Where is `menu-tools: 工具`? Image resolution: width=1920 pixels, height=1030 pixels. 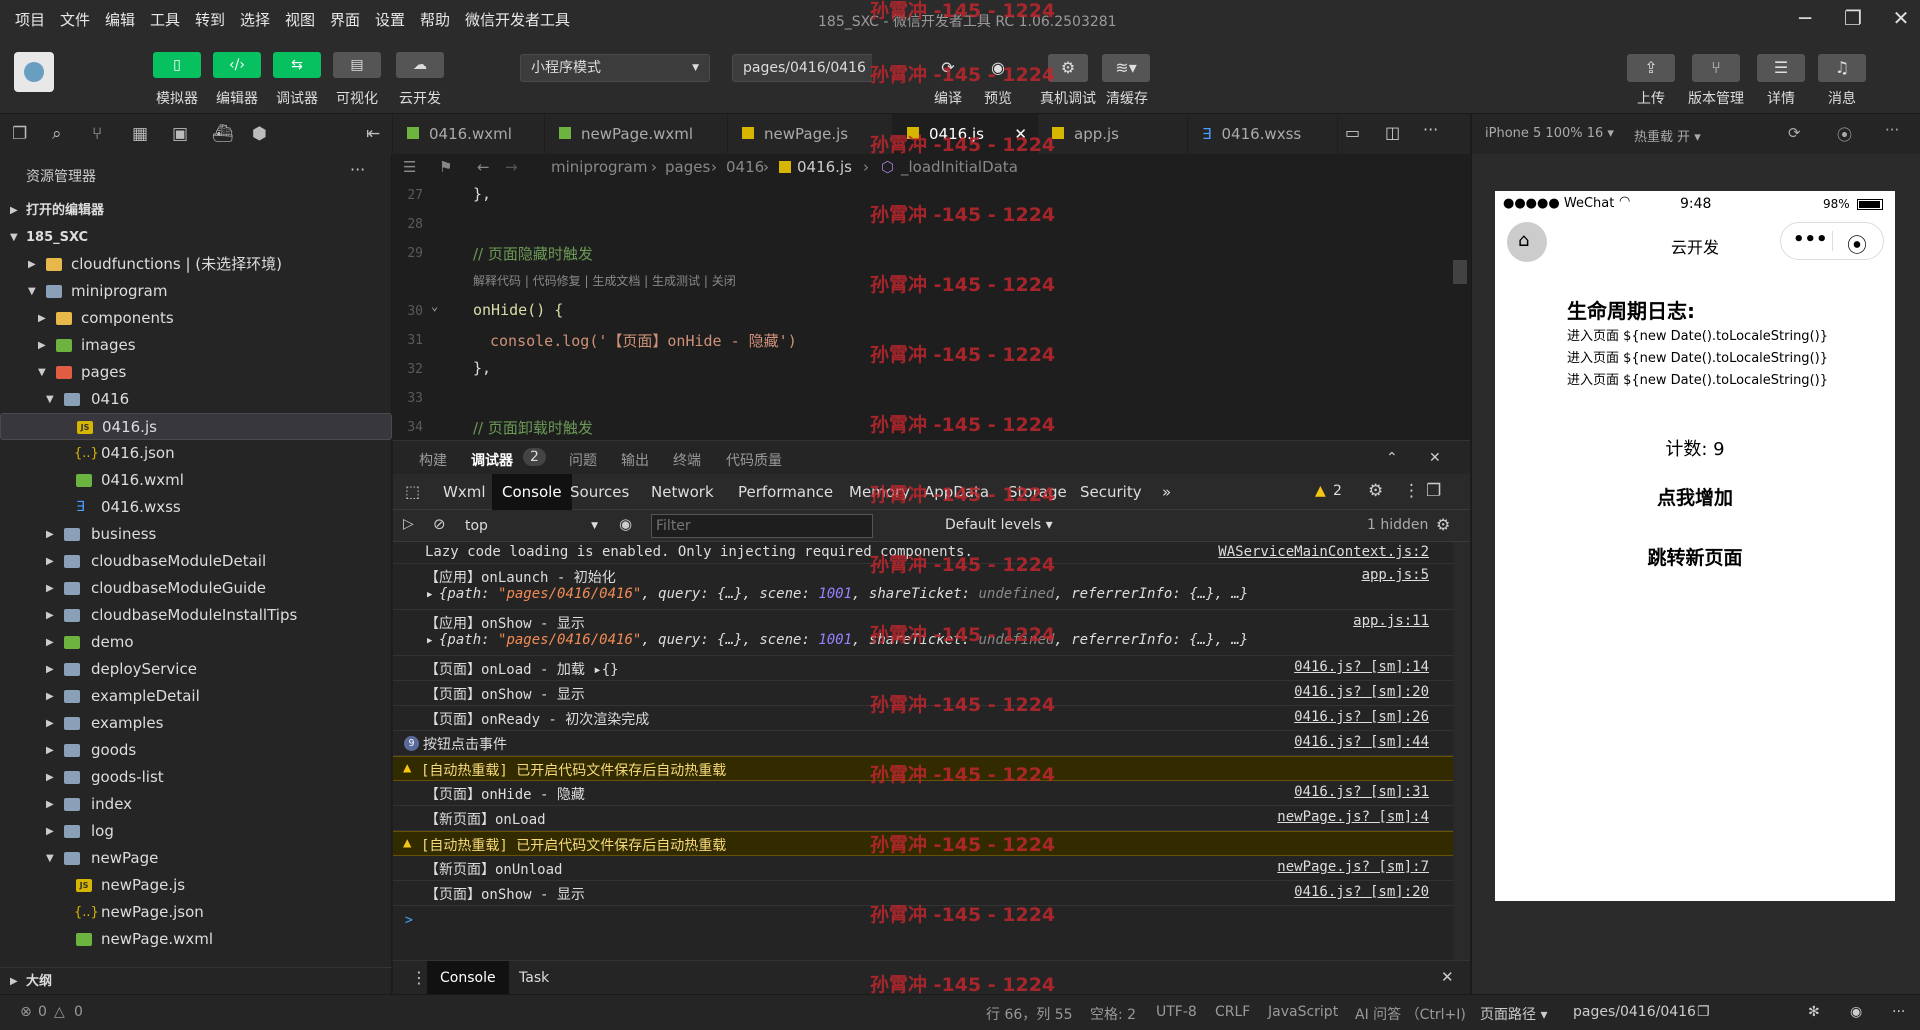
menu-tools: 工具 is located at coordinates (165, 19).